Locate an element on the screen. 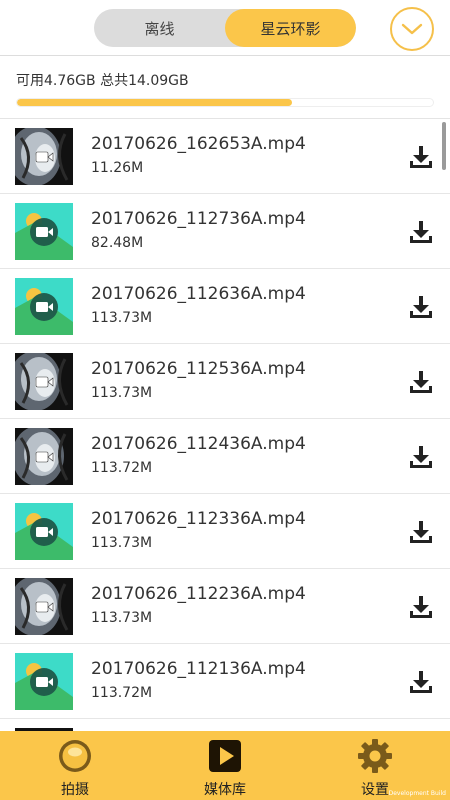 This screenshot has width=450, height=800. top-bar: 离线 星云环影 is located at coordinates (225, 28).